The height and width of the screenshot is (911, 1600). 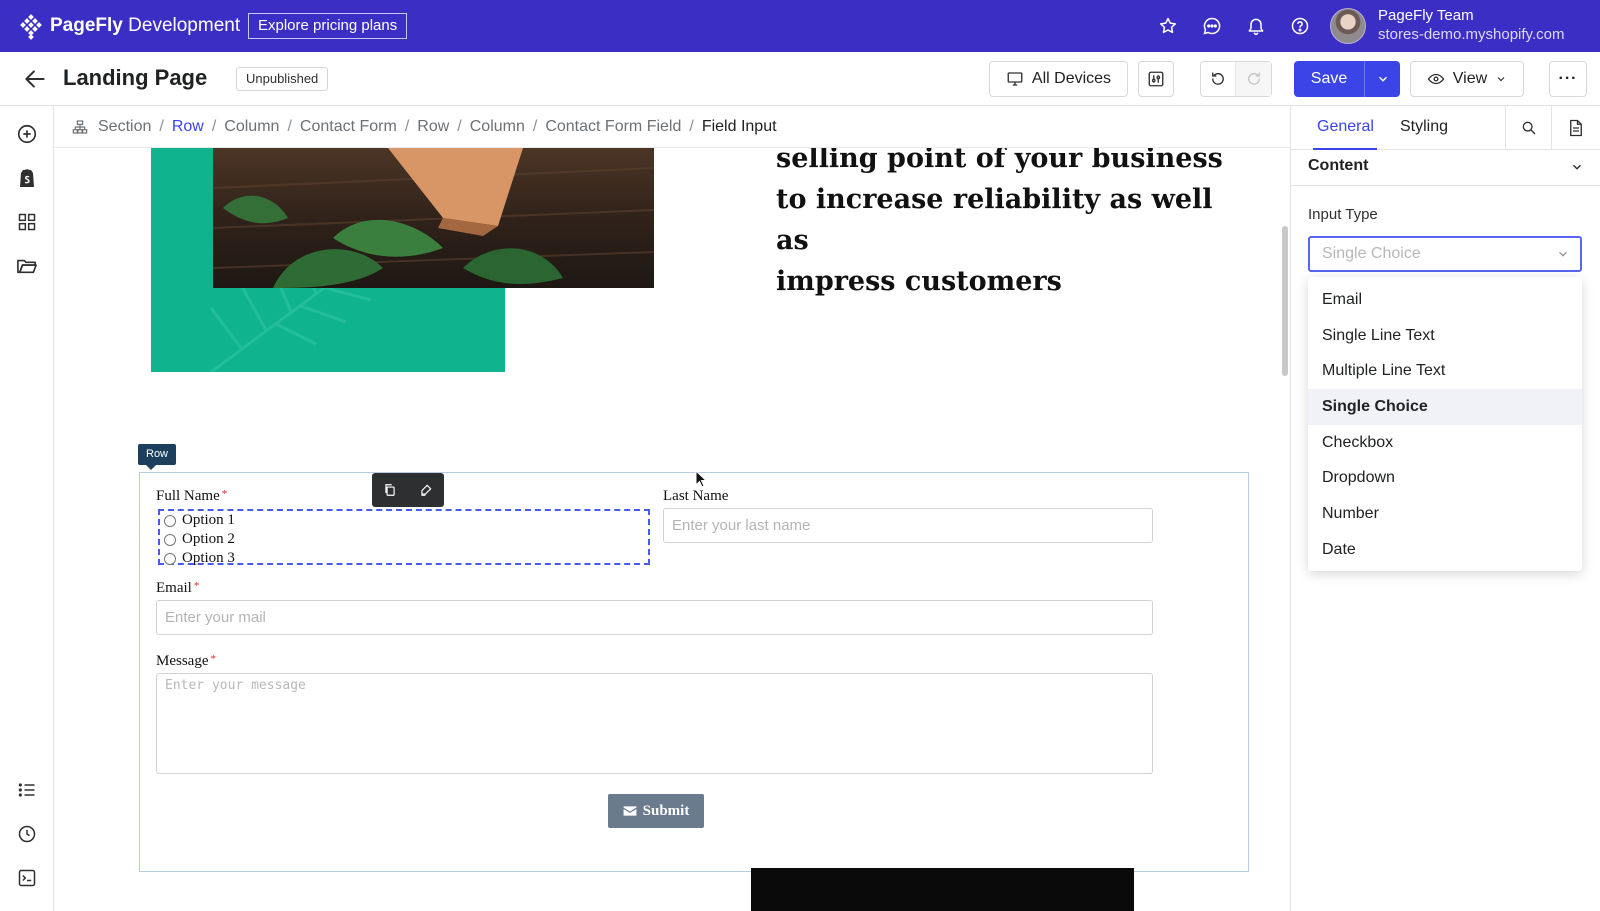 I want to click on dropdown-option-single-choice: Single Choice, so click(x=1445, y=407).